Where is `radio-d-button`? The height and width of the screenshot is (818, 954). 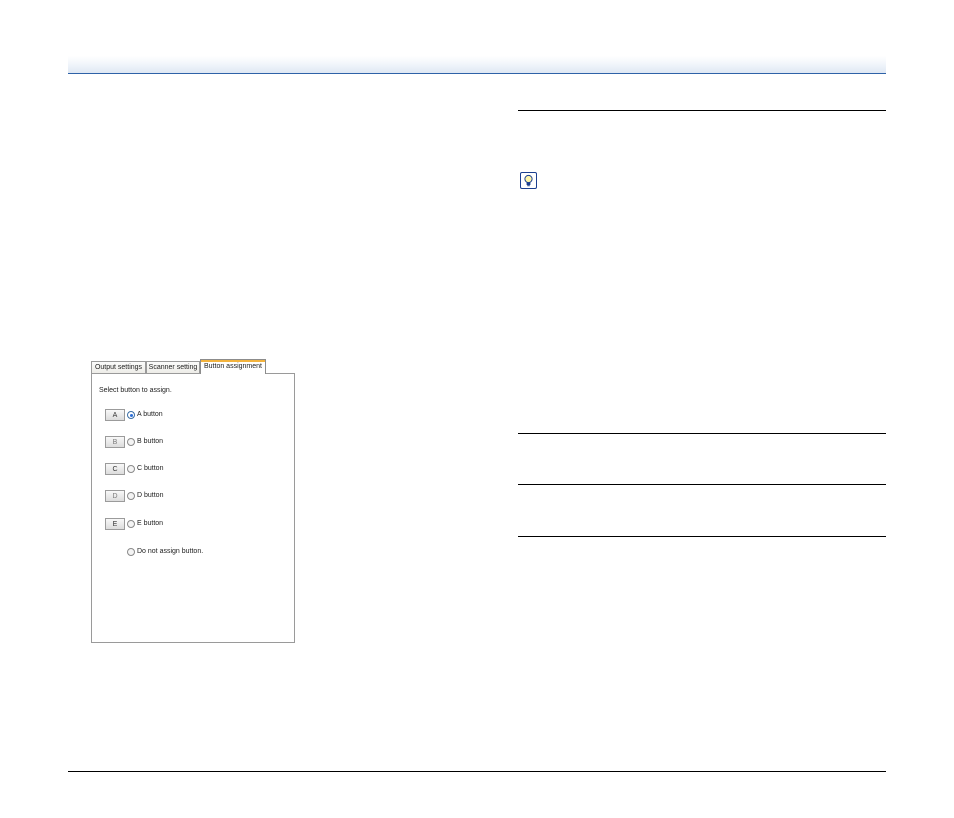 radio-d-button is located at coordinates (131, 496).